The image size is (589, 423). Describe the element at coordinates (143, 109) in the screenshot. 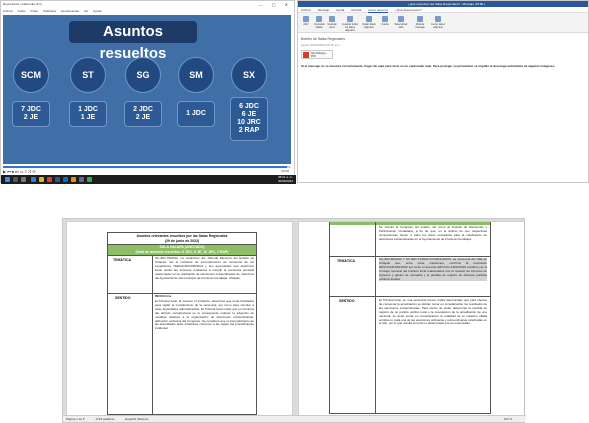

I see `region-value: 2 JDC` at that location.